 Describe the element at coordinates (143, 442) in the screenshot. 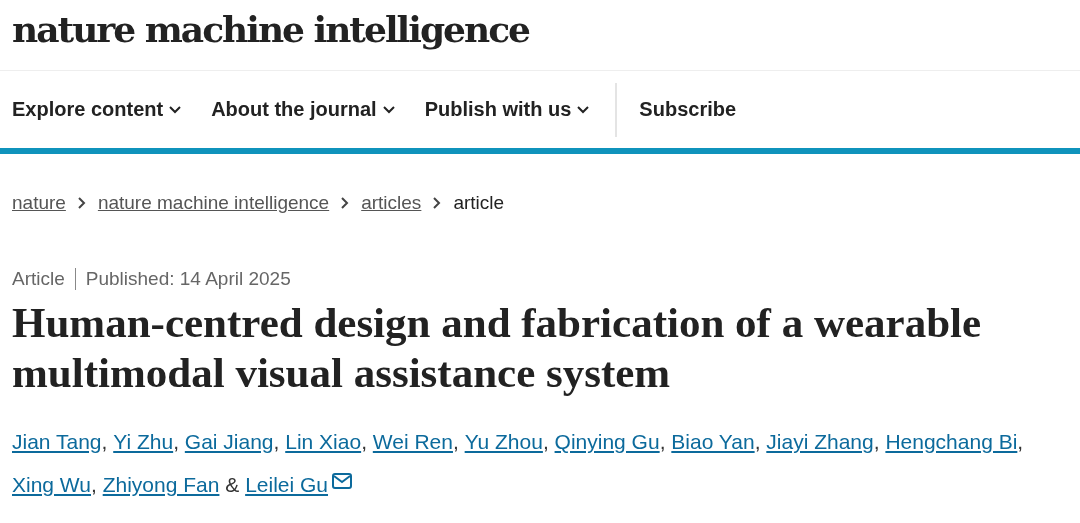

I see `author-link: Yi Zhu` at that location.